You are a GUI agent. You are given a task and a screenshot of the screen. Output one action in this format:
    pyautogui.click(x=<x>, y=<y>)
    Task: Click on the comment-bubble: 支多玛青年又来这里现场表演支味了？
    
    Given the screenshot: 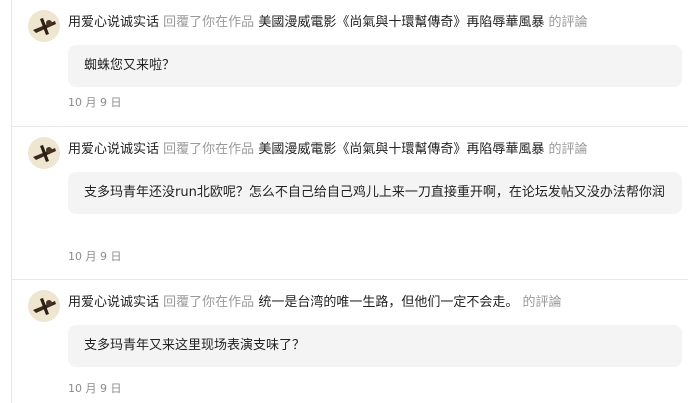 What is the action you would take?
    pyautogui.click(x=375, y=346)
    